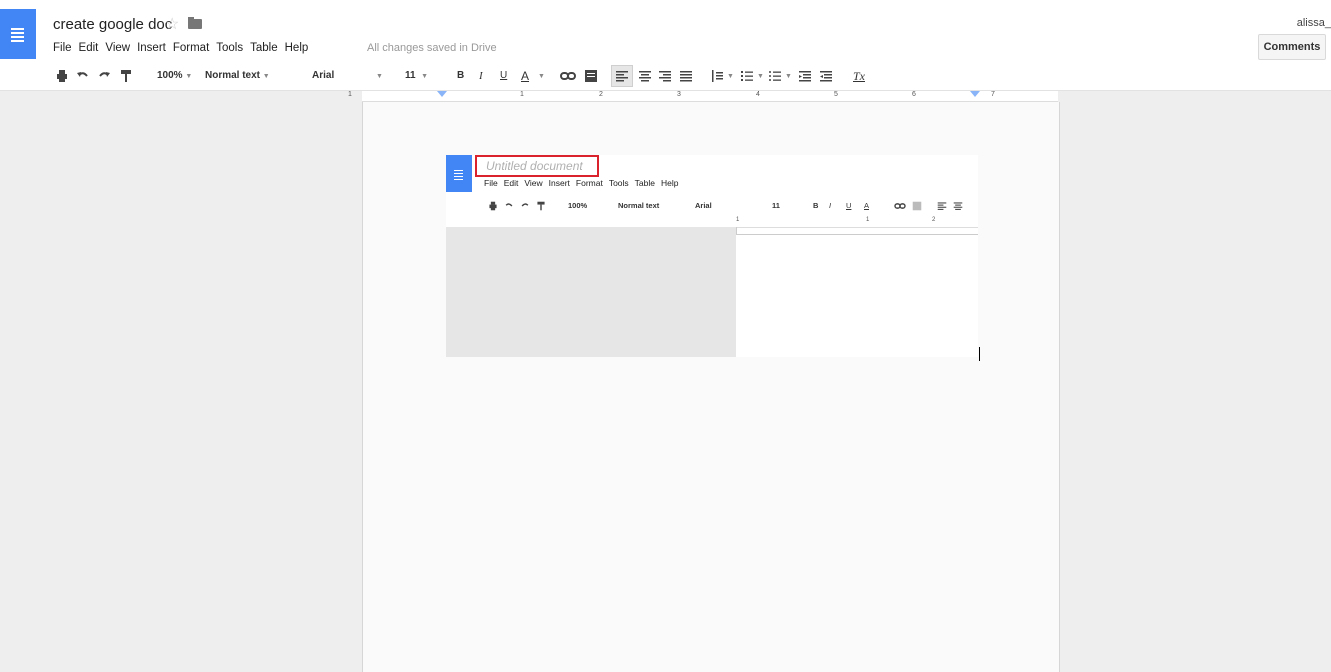 This screenshot has width=1331, height=672. Describe the element at coordinates (503, 76) in the screenshot. I see `underline-button: U` at that location.